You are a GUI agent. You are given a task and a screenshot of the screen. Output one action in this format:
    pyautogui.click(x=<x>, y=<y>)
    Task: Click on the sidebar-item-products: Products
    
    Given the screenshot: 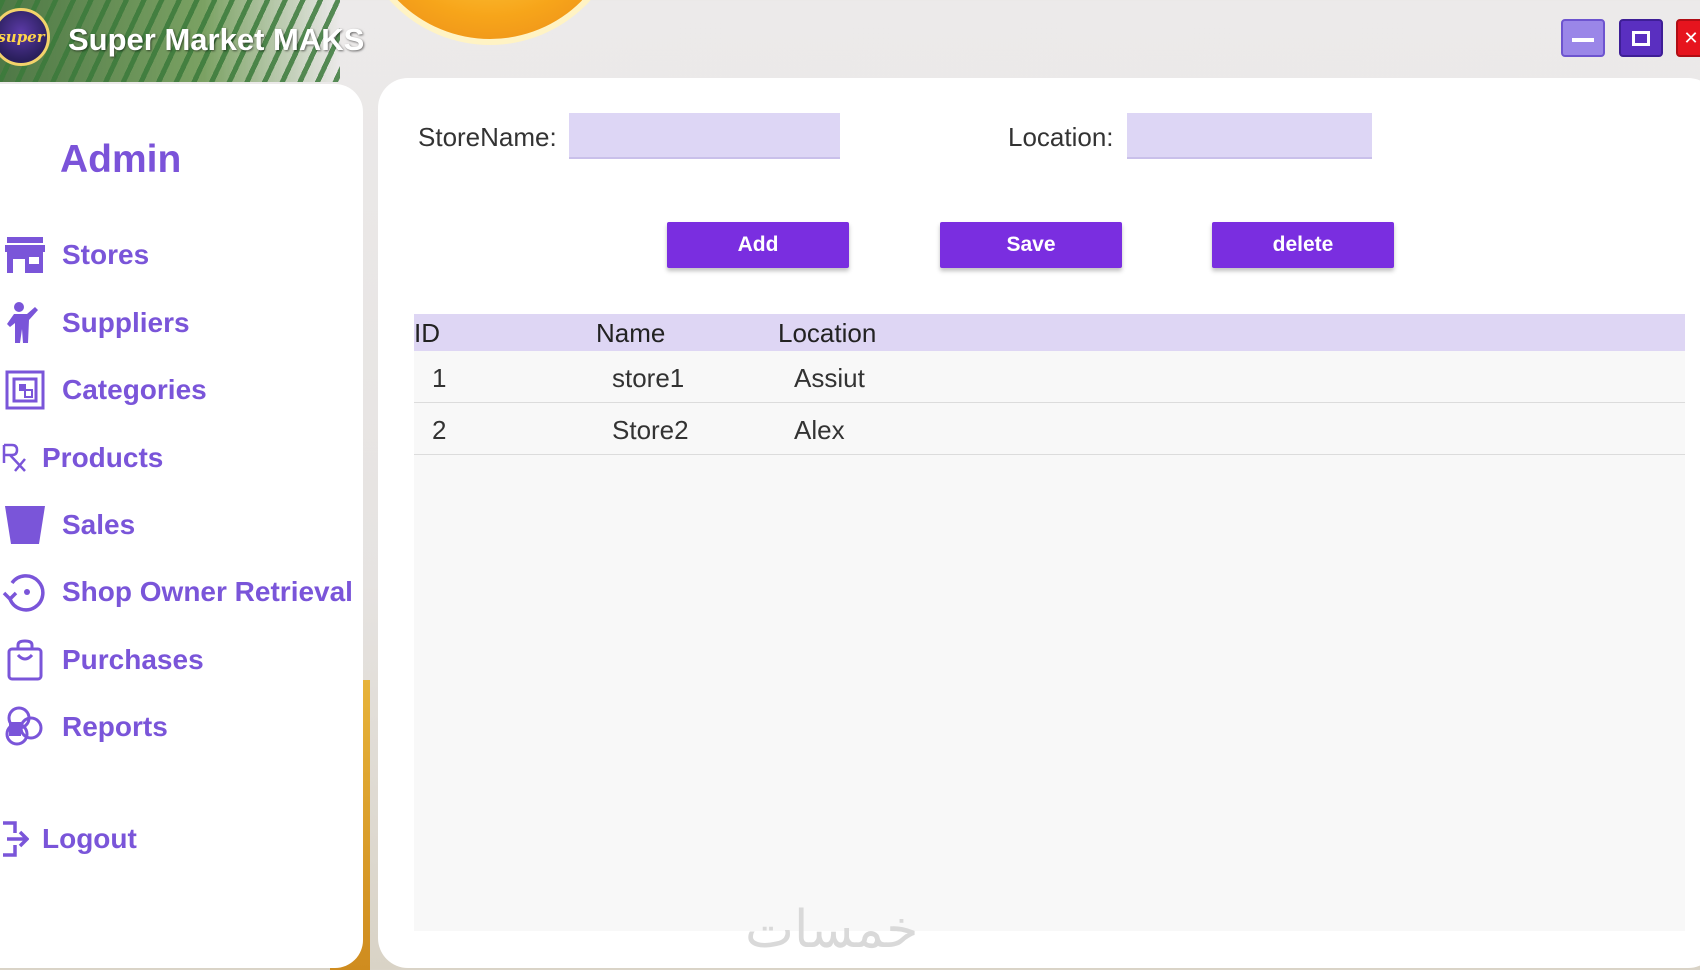 What is the action you would take?
    pyautogui.click(x=81, y=458)
    